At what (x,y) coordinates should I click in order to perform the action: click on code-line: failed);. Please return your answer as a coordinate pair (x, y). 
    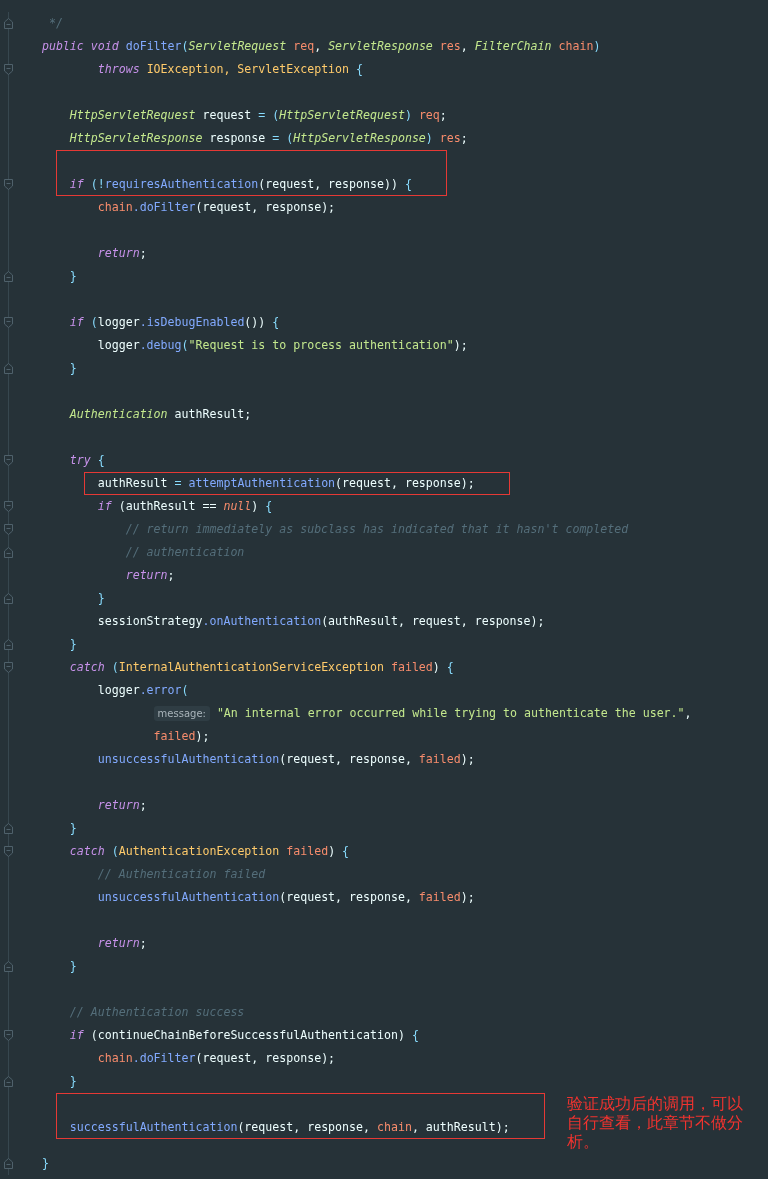
    Looking at the image, I should click on (181, 736).